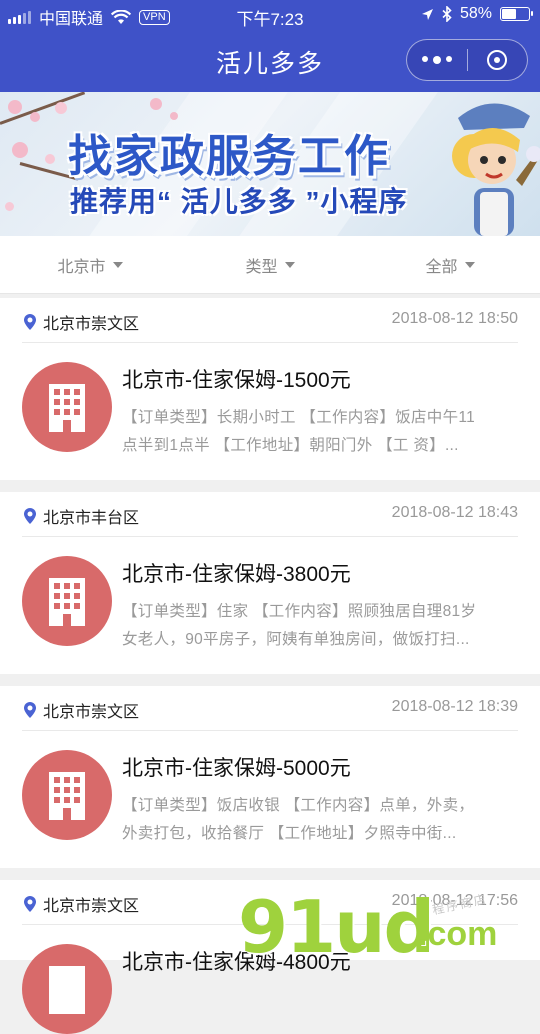 Image resolution: width=540 pixels, height=1034 pixels. I want to click on watermark-domain: .com, so click(458, 934).